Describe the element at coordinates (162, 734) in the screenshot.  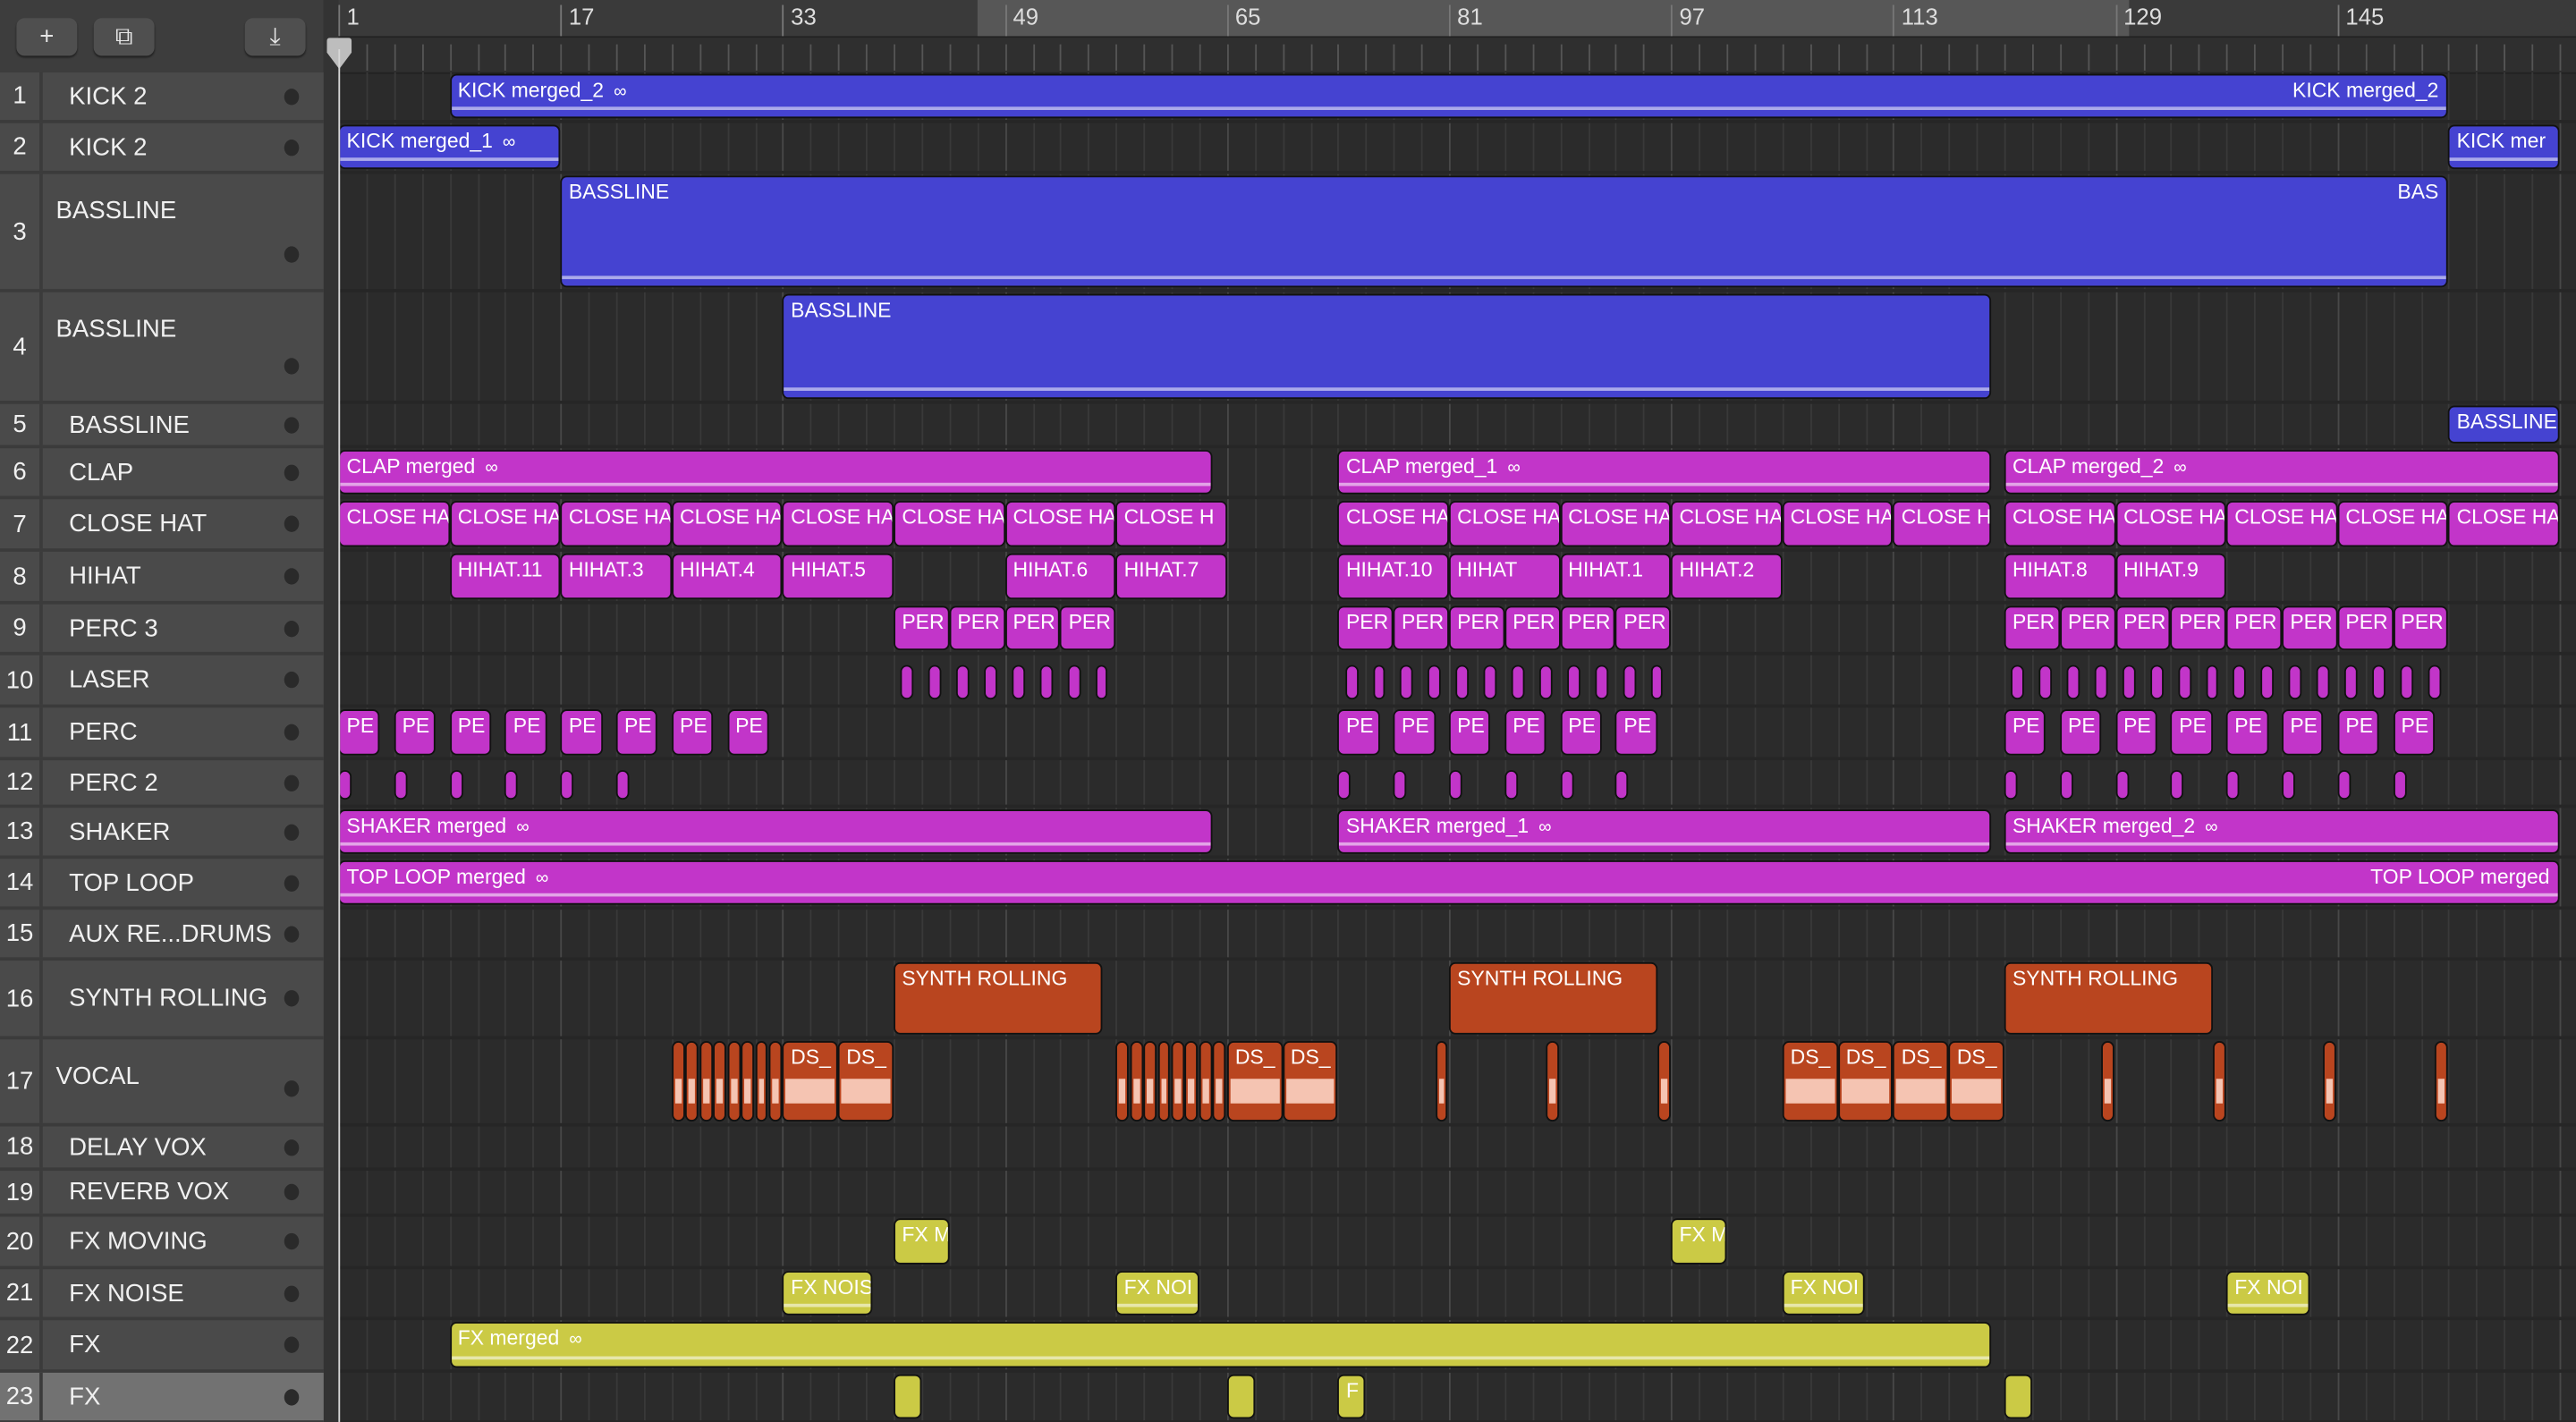
I see `track-header: 11 PERC` at that location.